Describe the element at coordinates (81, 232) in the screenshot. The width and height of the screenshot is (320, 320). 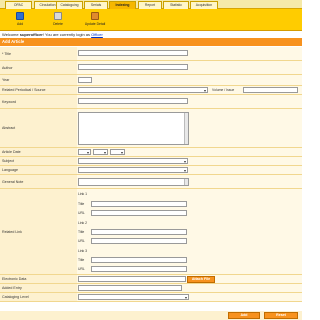
I see `link-2-title-label: Title` at that location.